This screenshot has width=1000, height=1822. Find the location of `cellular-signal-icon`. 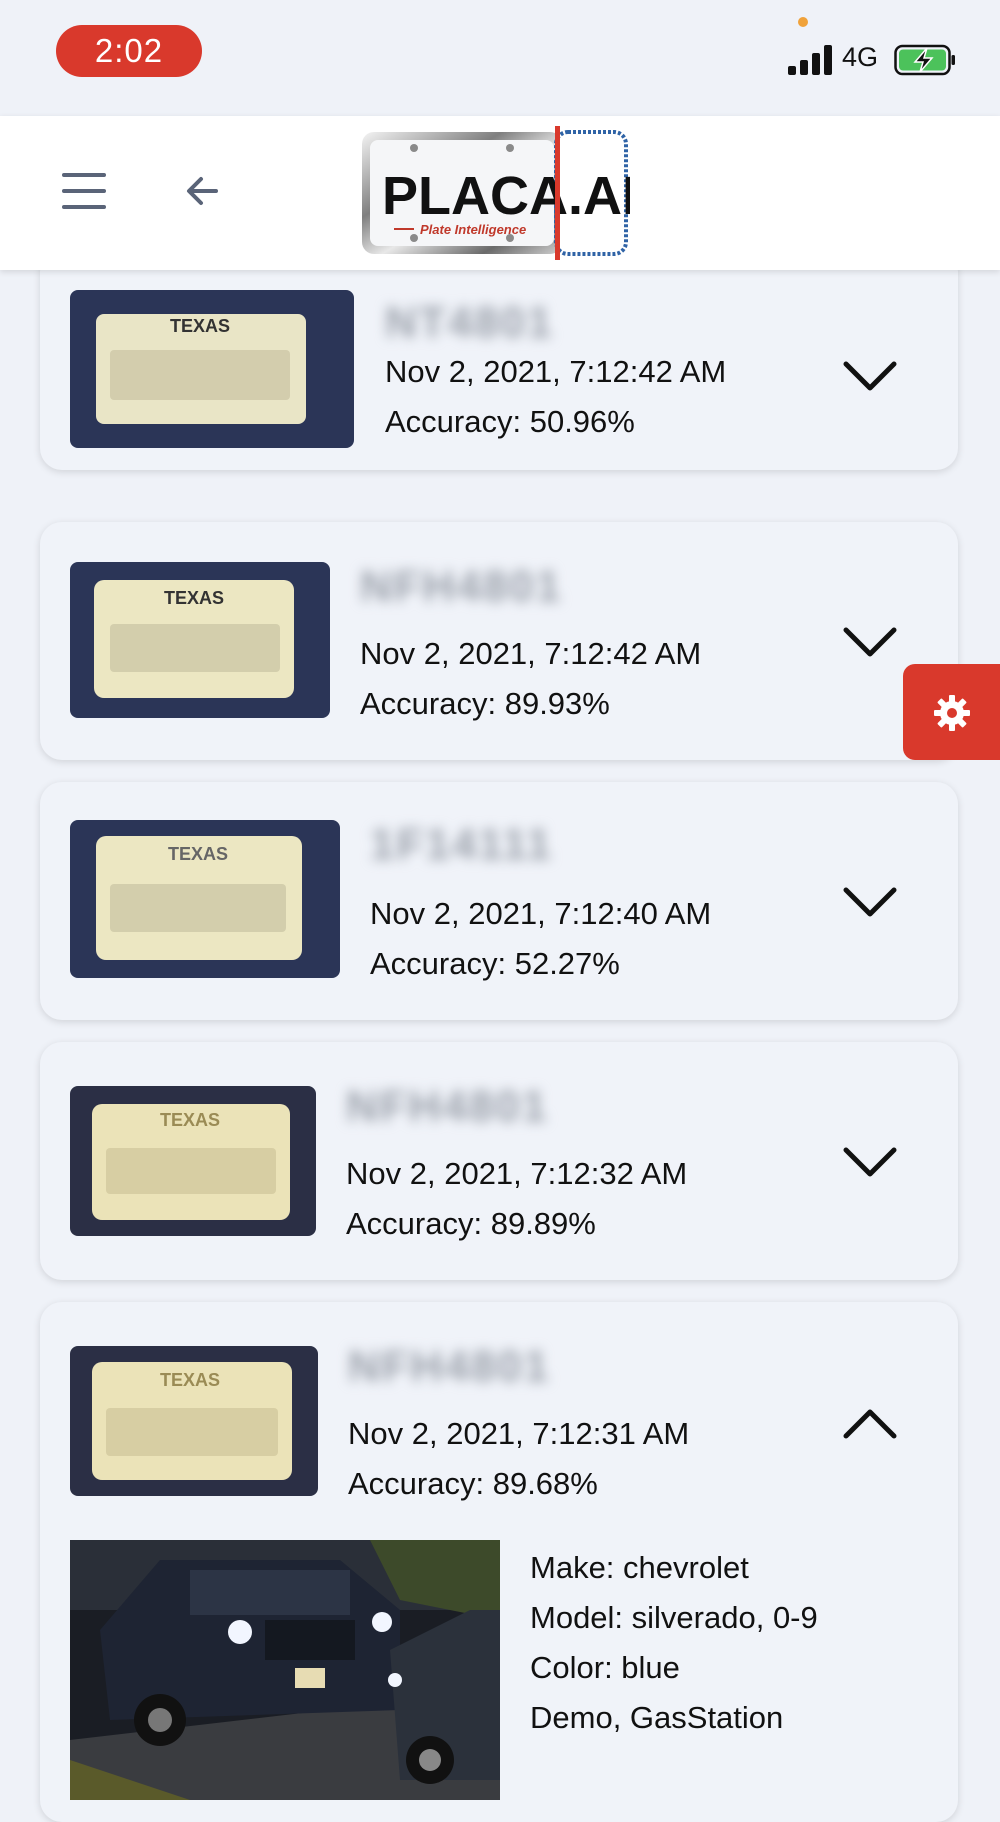

cellular-signal-icon is located at coordinates (811, 60).